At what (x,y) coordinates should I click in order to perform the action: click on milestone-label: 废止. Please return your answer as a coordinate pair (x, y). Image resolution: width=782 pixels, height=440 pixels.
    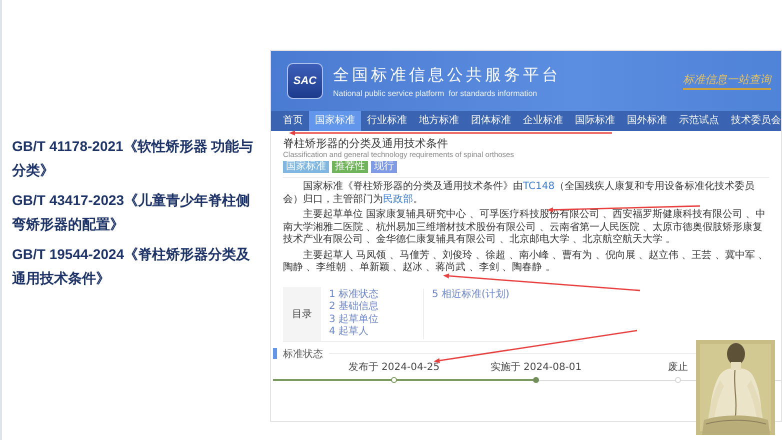
    Looking at the image, I should click on (678, 367).